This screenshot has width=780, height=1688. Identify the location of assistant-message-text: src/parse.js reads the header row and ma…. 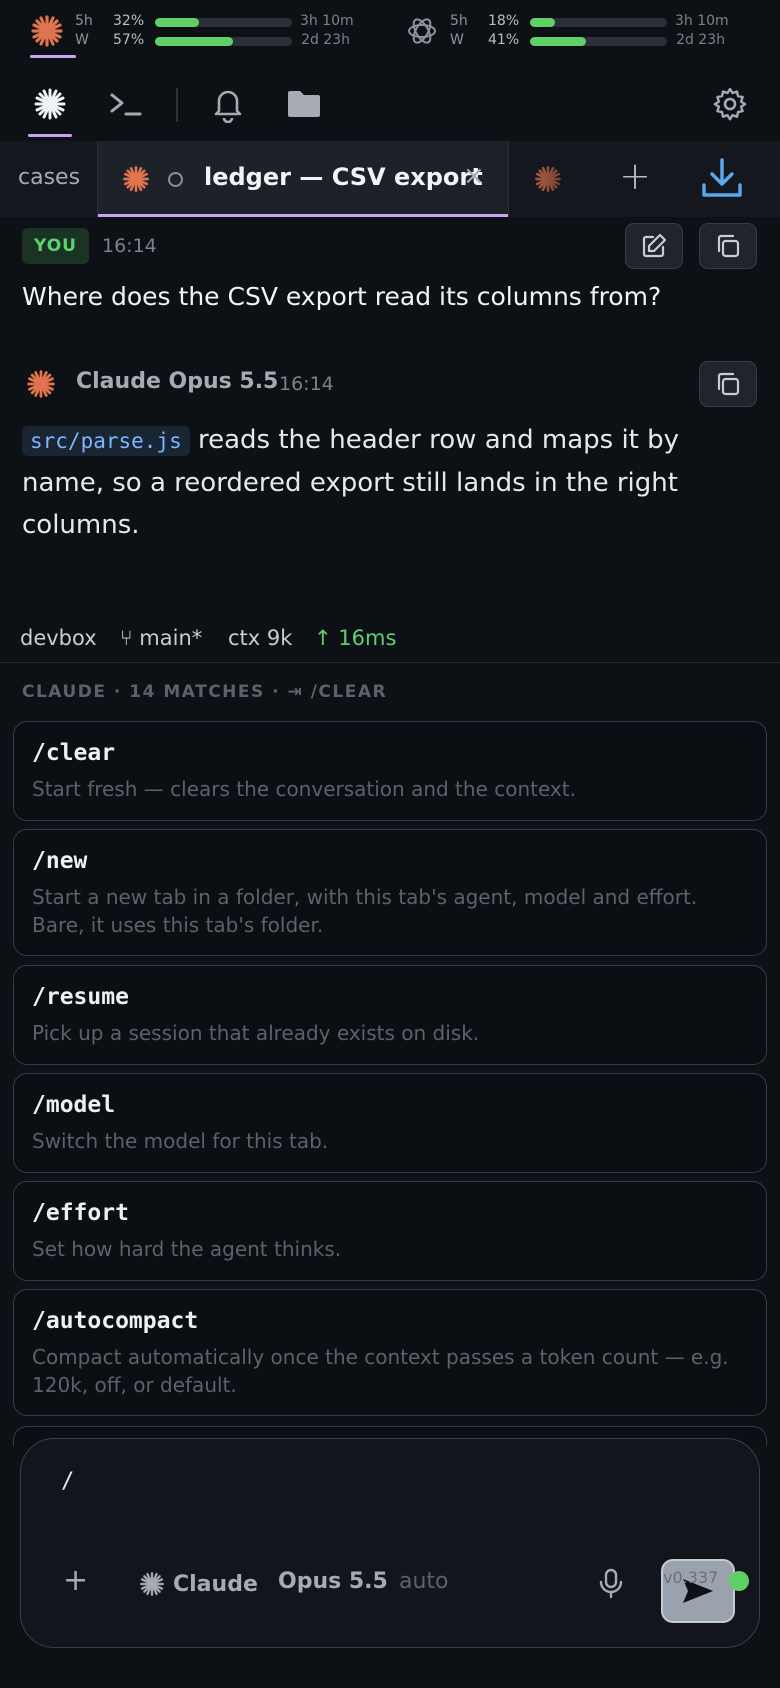
(382, 482).